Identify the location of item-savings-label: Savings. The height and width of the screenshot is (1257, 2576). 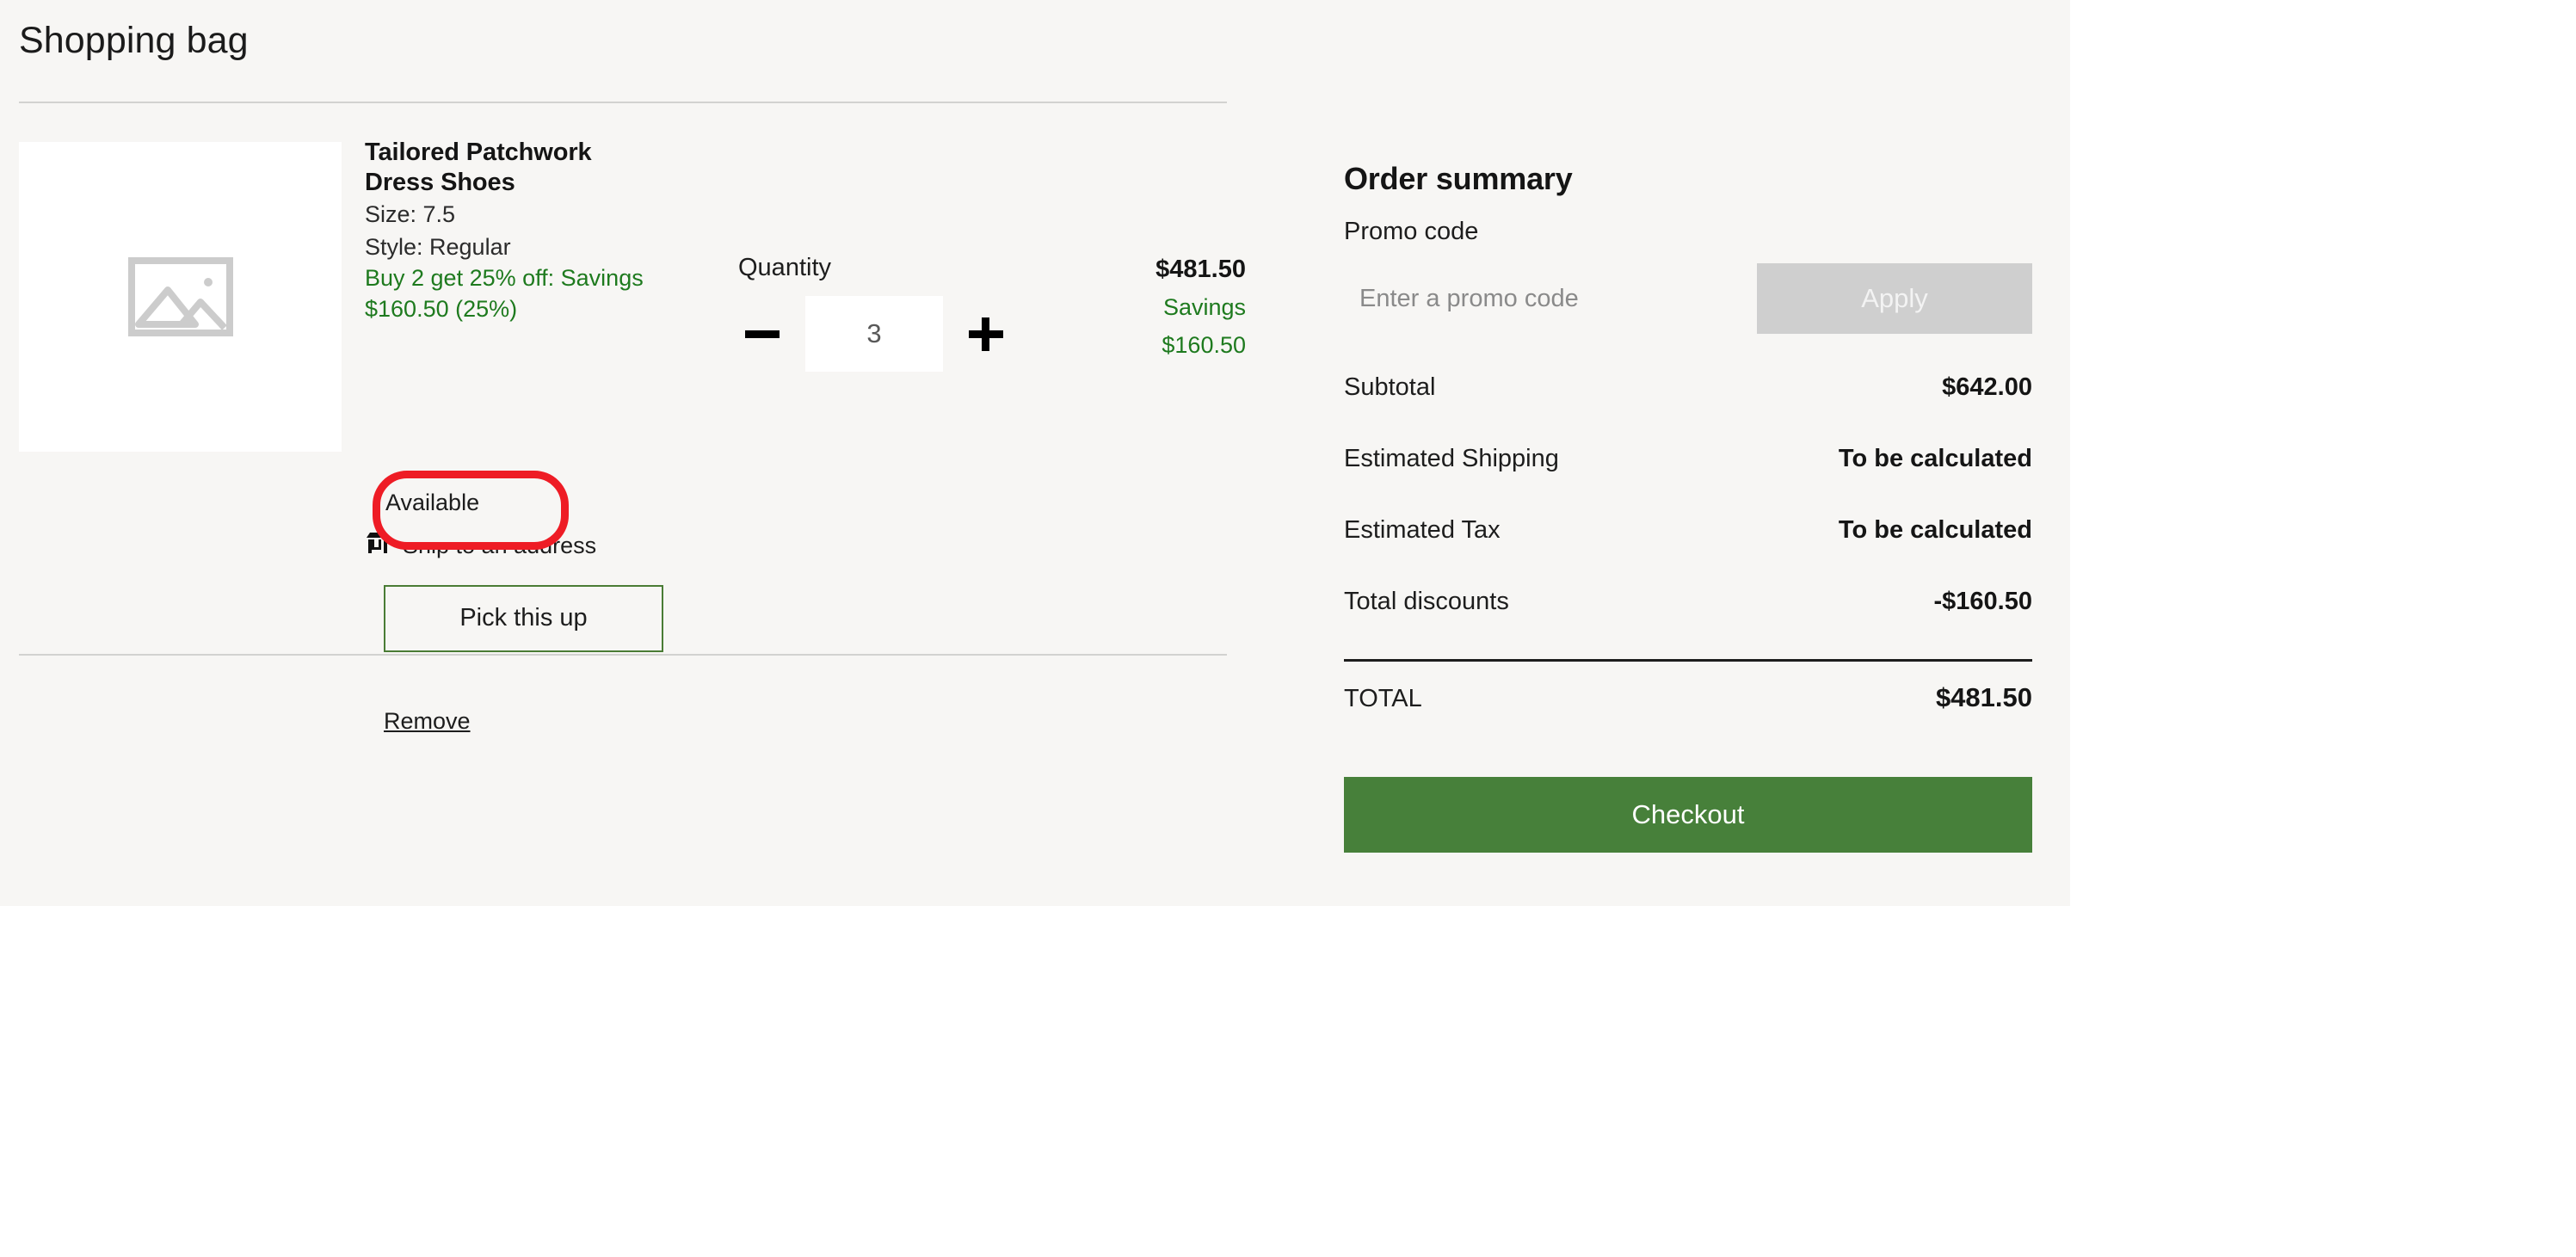
(1204, 308).